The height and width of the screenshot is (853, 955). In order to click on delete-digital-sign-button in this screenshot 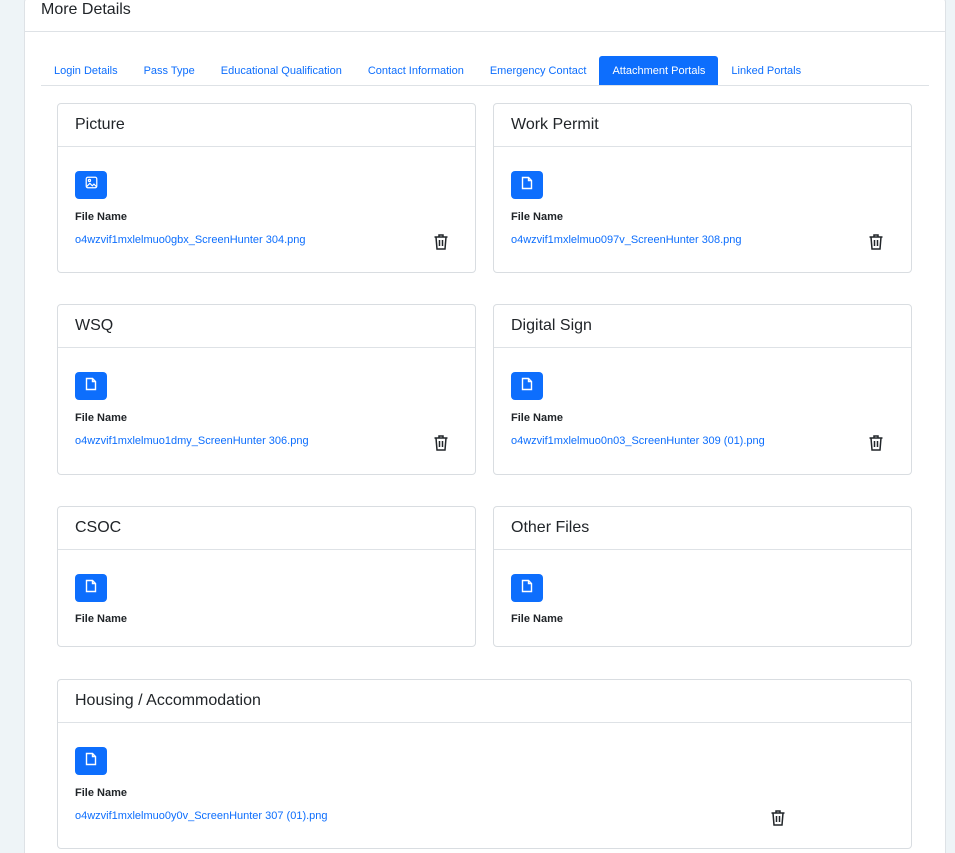, I will do `click(876, 443)`.